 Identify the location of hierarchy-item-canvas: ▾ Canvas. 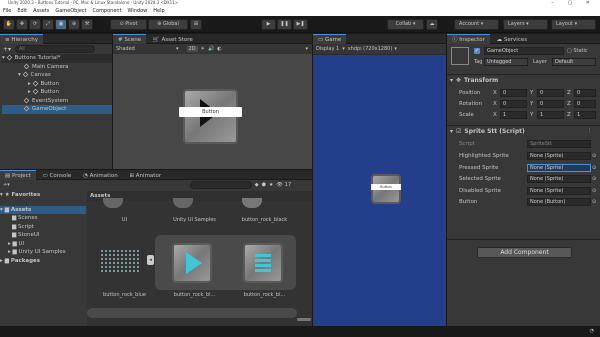
(57, 75).